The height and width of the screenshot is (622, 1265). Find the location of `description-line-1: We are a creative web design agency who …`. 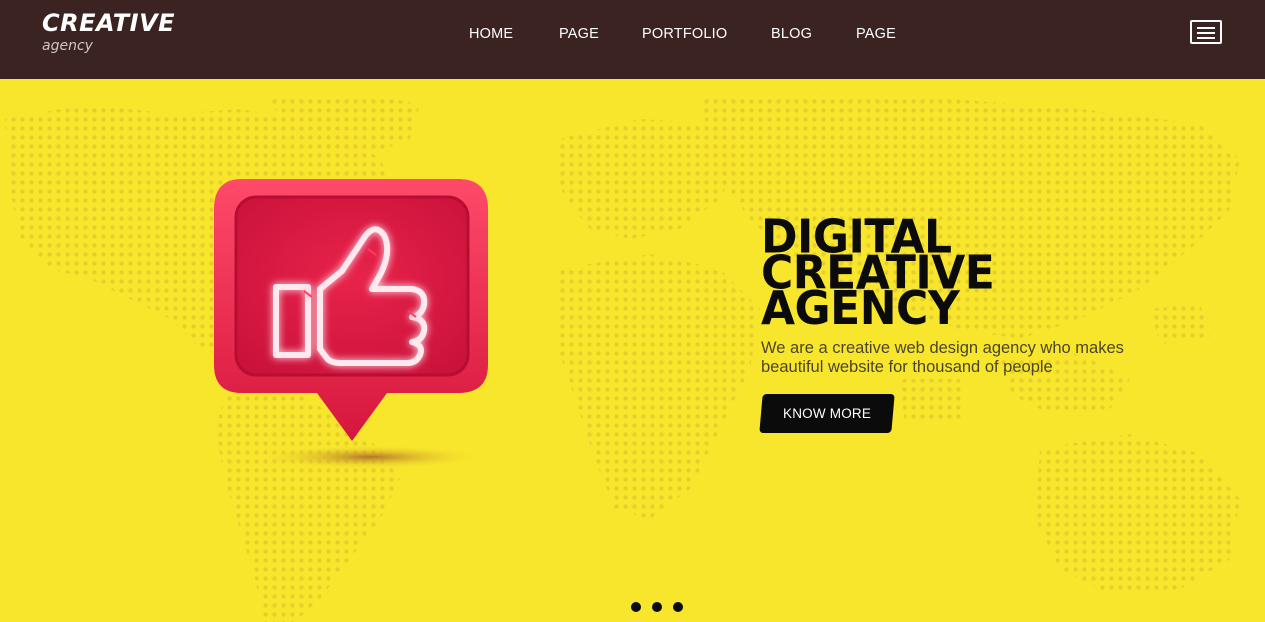

description-line-1: We are a creative web design agency who … is located at coordinates (942, 348).